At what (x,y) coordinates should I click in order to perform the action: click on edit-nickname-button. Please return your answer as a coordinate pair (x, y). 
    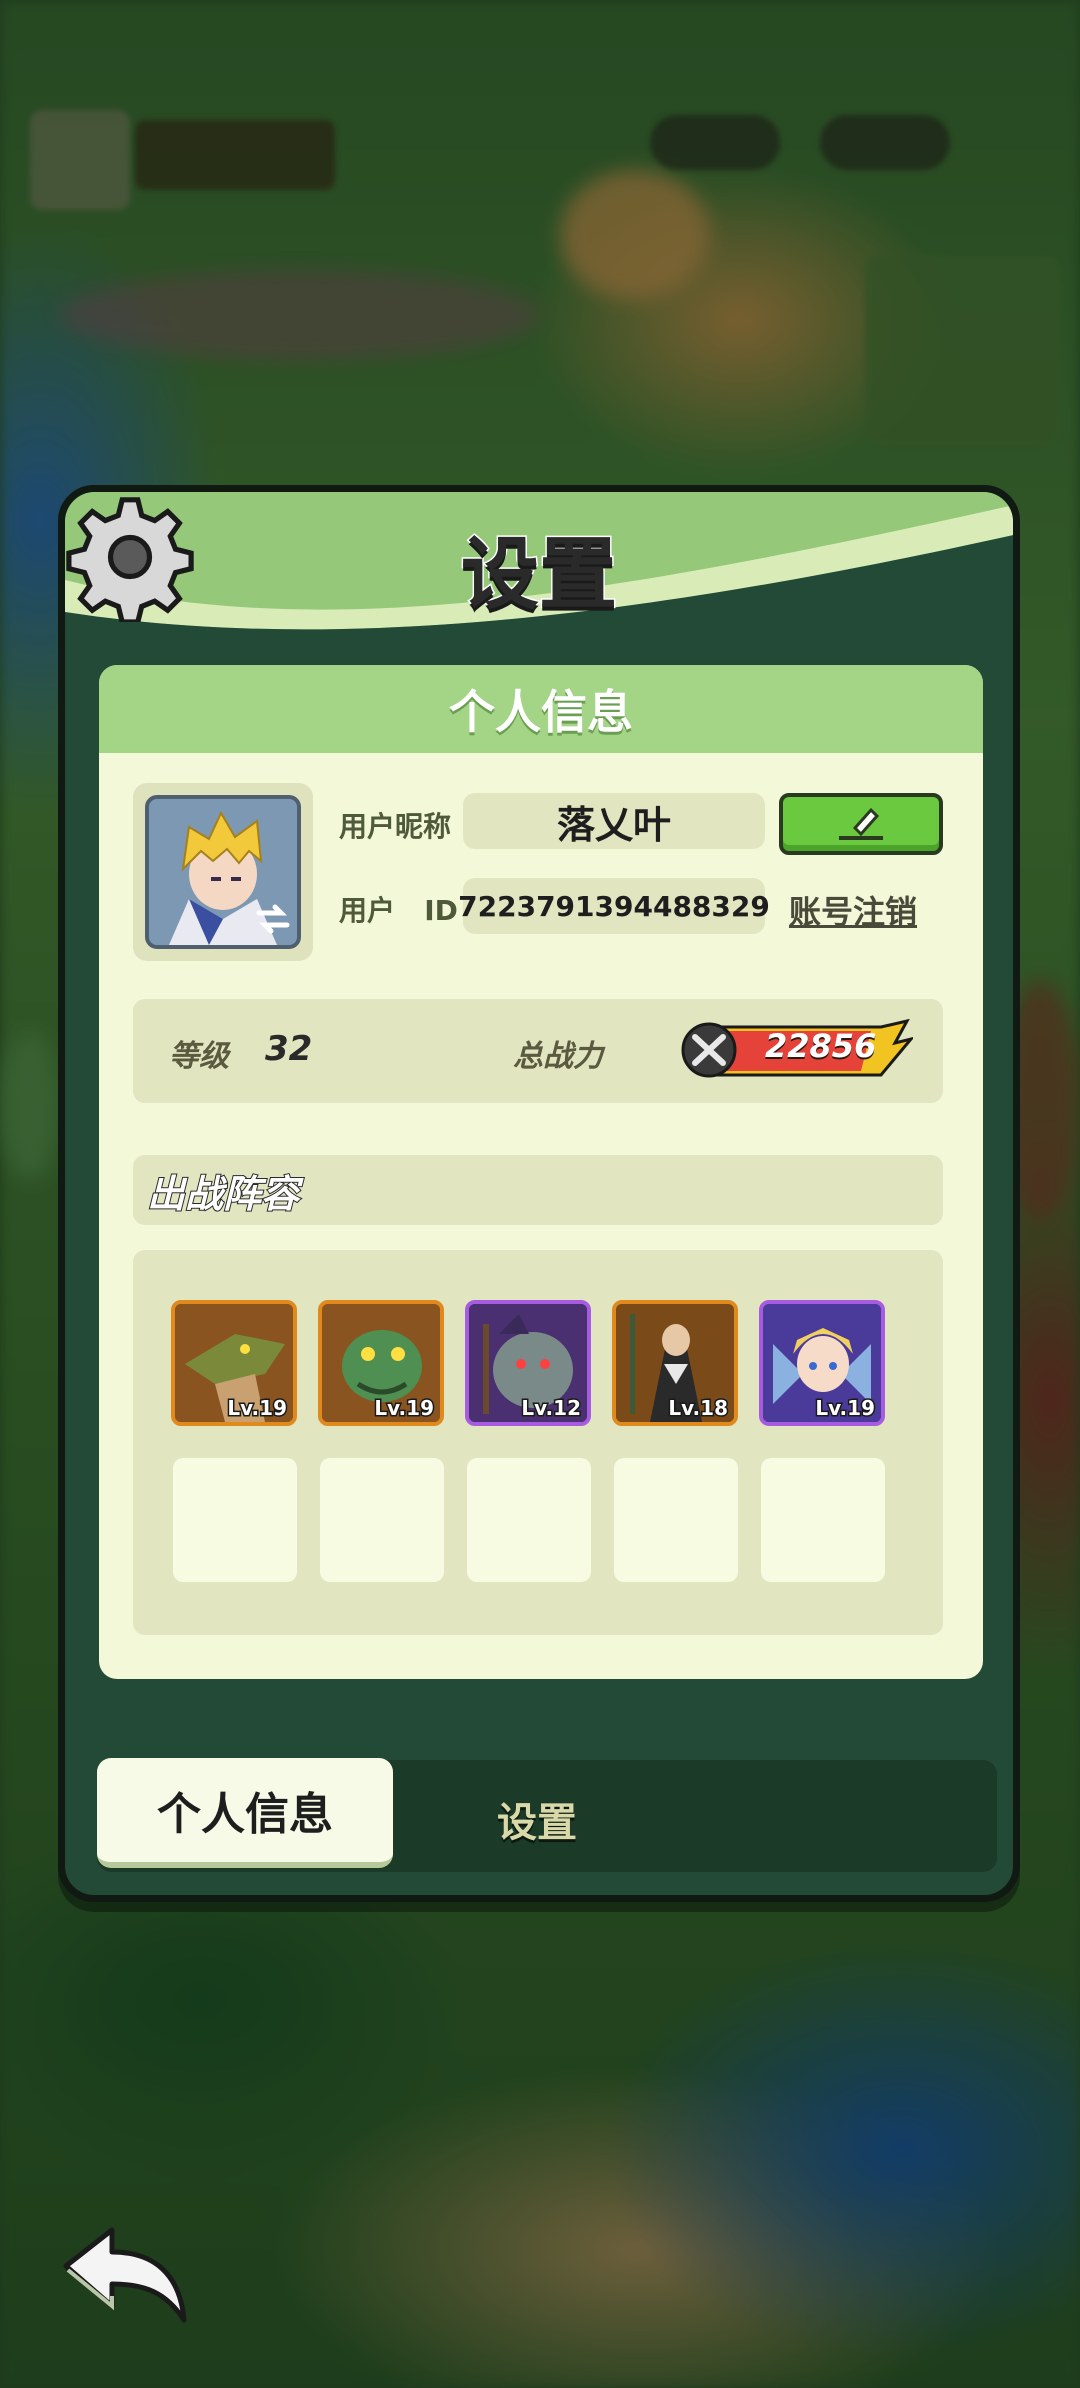
    Looking at the image, I should click on (861, 824).